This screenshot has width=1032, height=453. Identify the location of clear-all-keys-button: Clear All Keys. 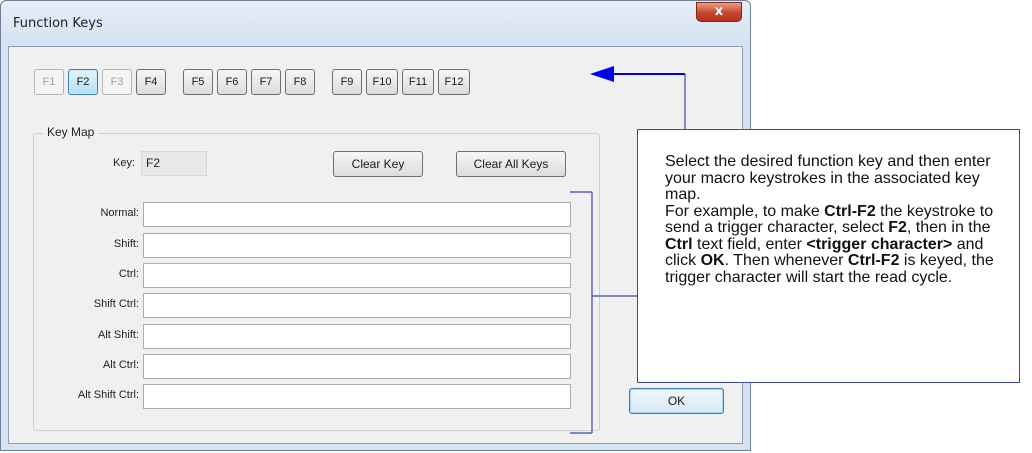
(511, 164).